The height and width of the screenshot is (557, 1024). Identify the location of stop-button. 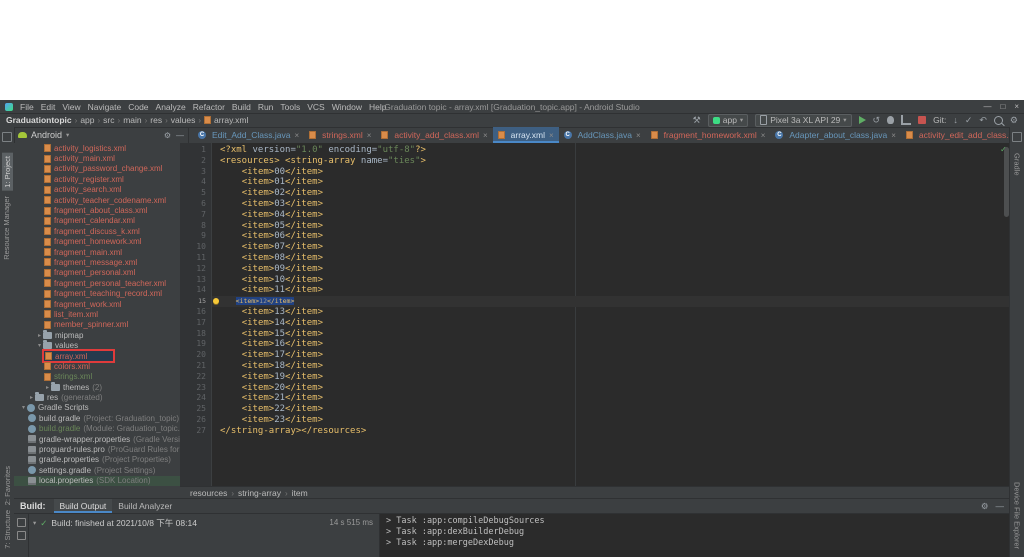
(922, 120).